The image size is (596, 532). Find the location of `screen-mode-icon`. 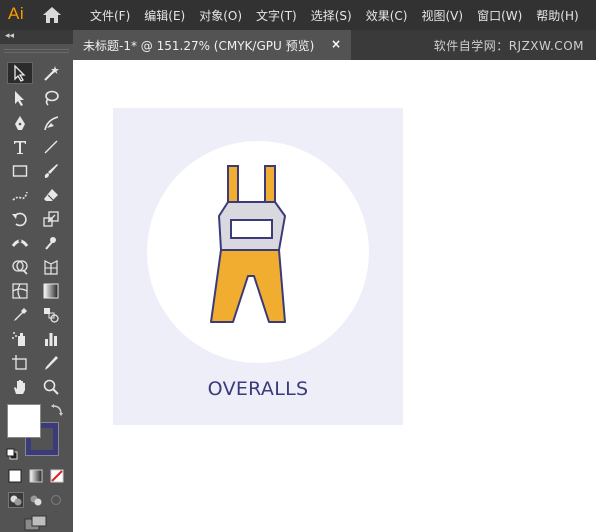

screen-mode-icon is located at coordinates (36, 523).